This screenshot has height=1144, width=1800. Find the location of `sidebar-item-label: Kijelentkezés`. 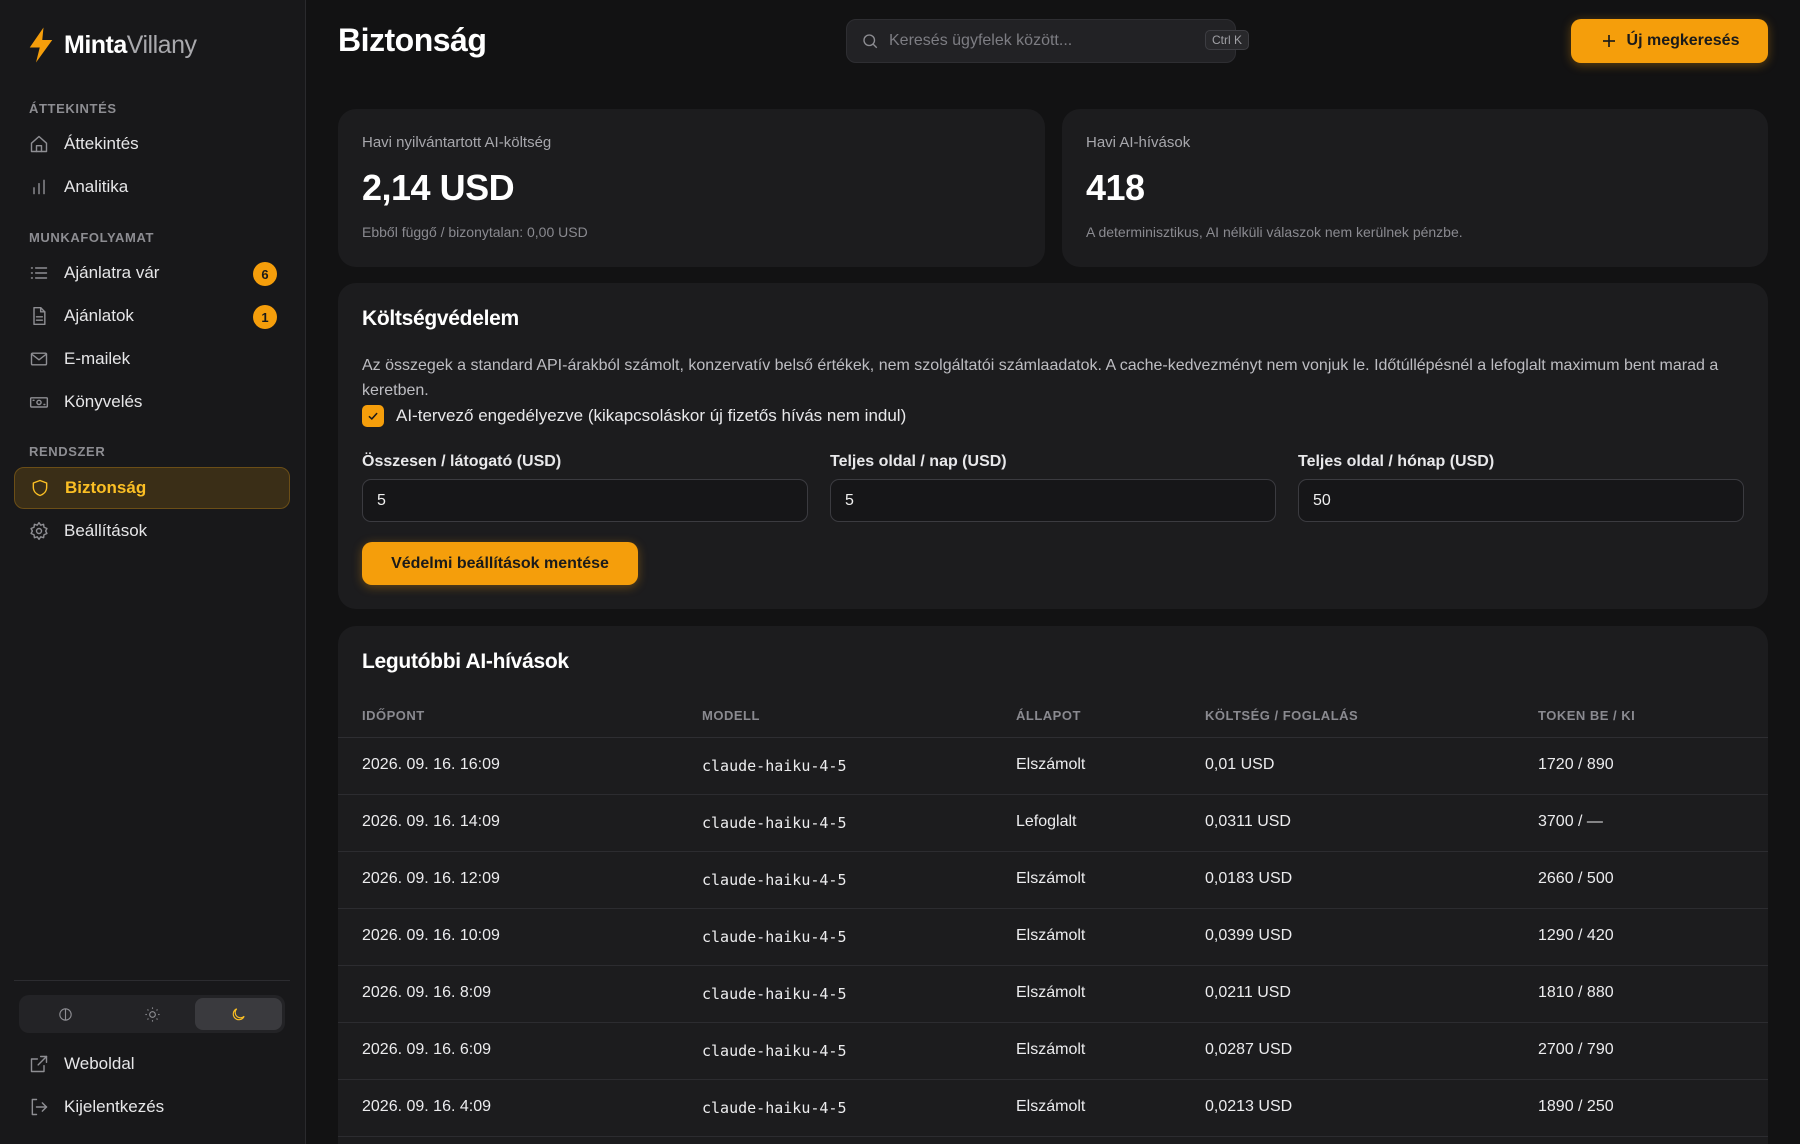

sidebar-item-label: Kijelentkezés is located at coordinates (114, 1106).